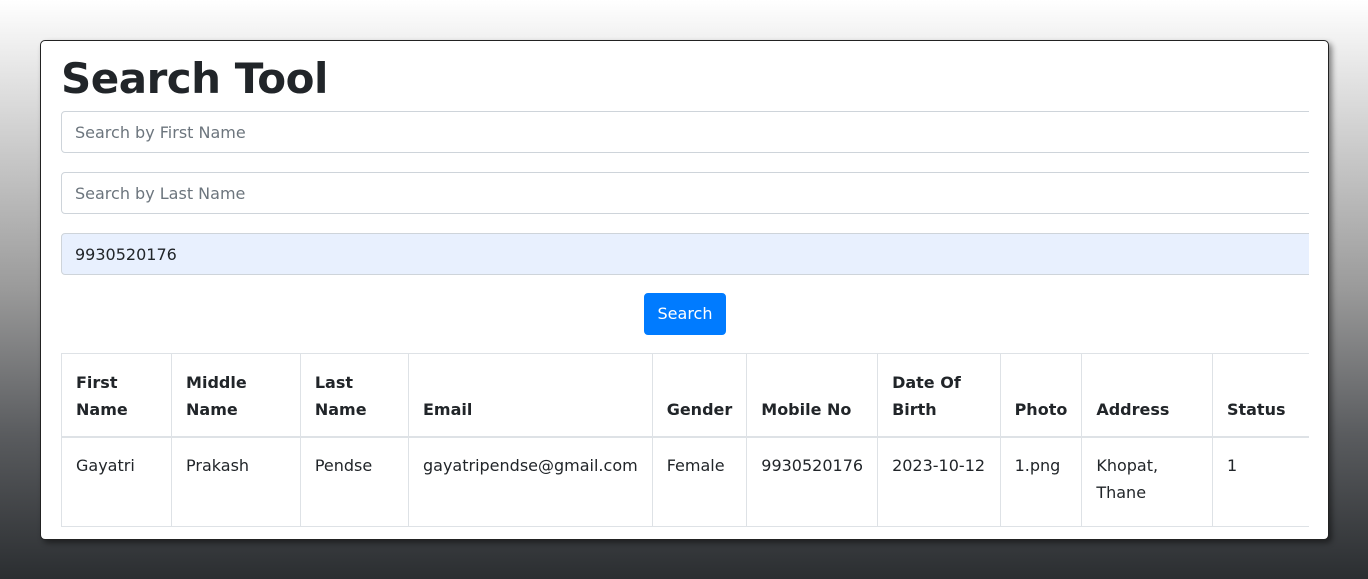  I want to click on header-gender: Gender, so click(699, 395).